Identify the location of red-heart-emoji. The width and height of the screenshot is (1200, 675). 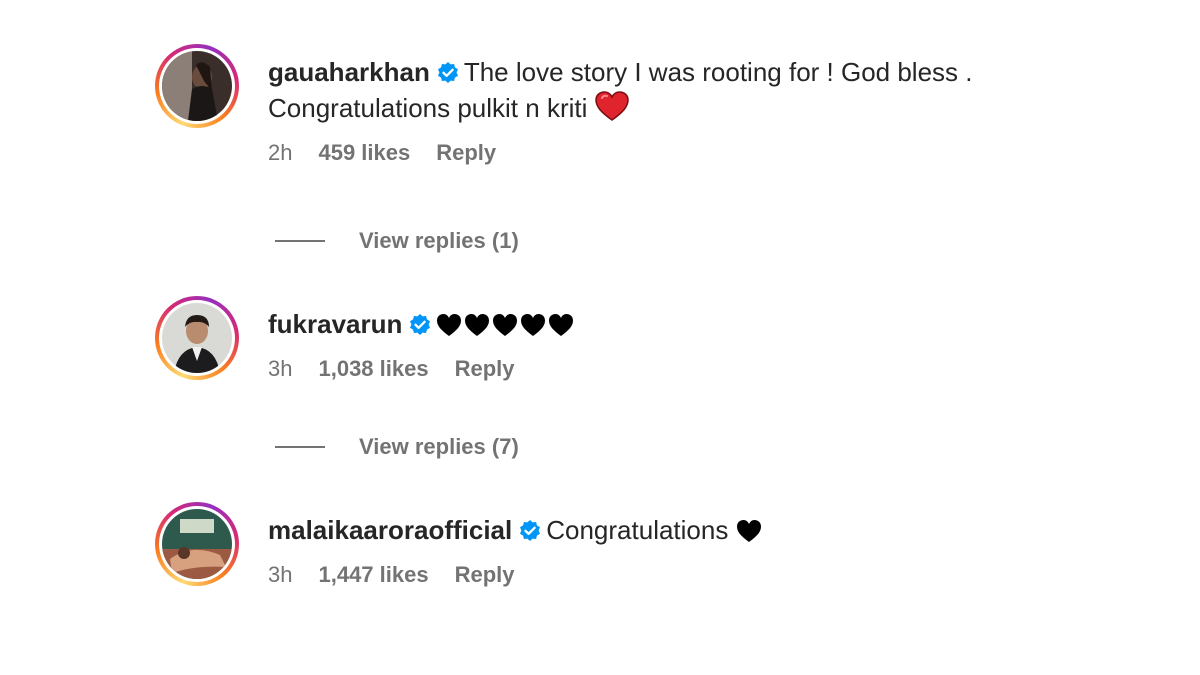
(611, 106).